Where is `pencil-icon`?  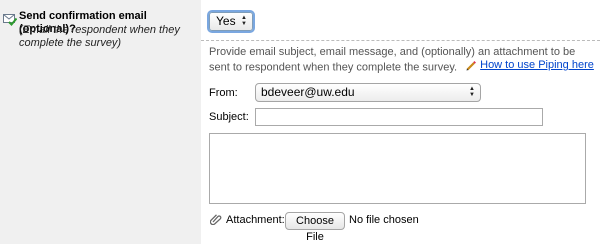 pencil-icon is located at coordinates (471, 65).